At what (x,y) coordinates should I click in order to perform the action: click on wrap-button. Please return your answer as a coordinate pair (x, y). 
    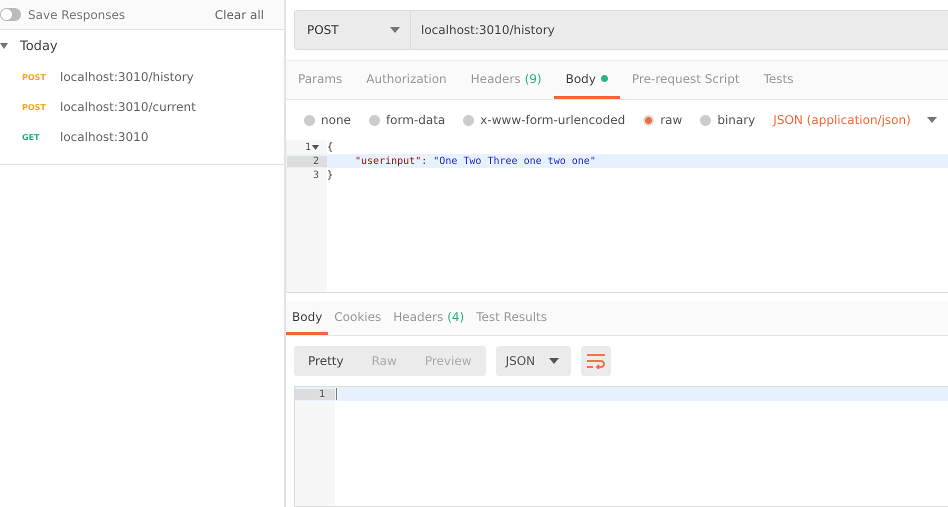
    Looking at the image, I should click on (596, 361).